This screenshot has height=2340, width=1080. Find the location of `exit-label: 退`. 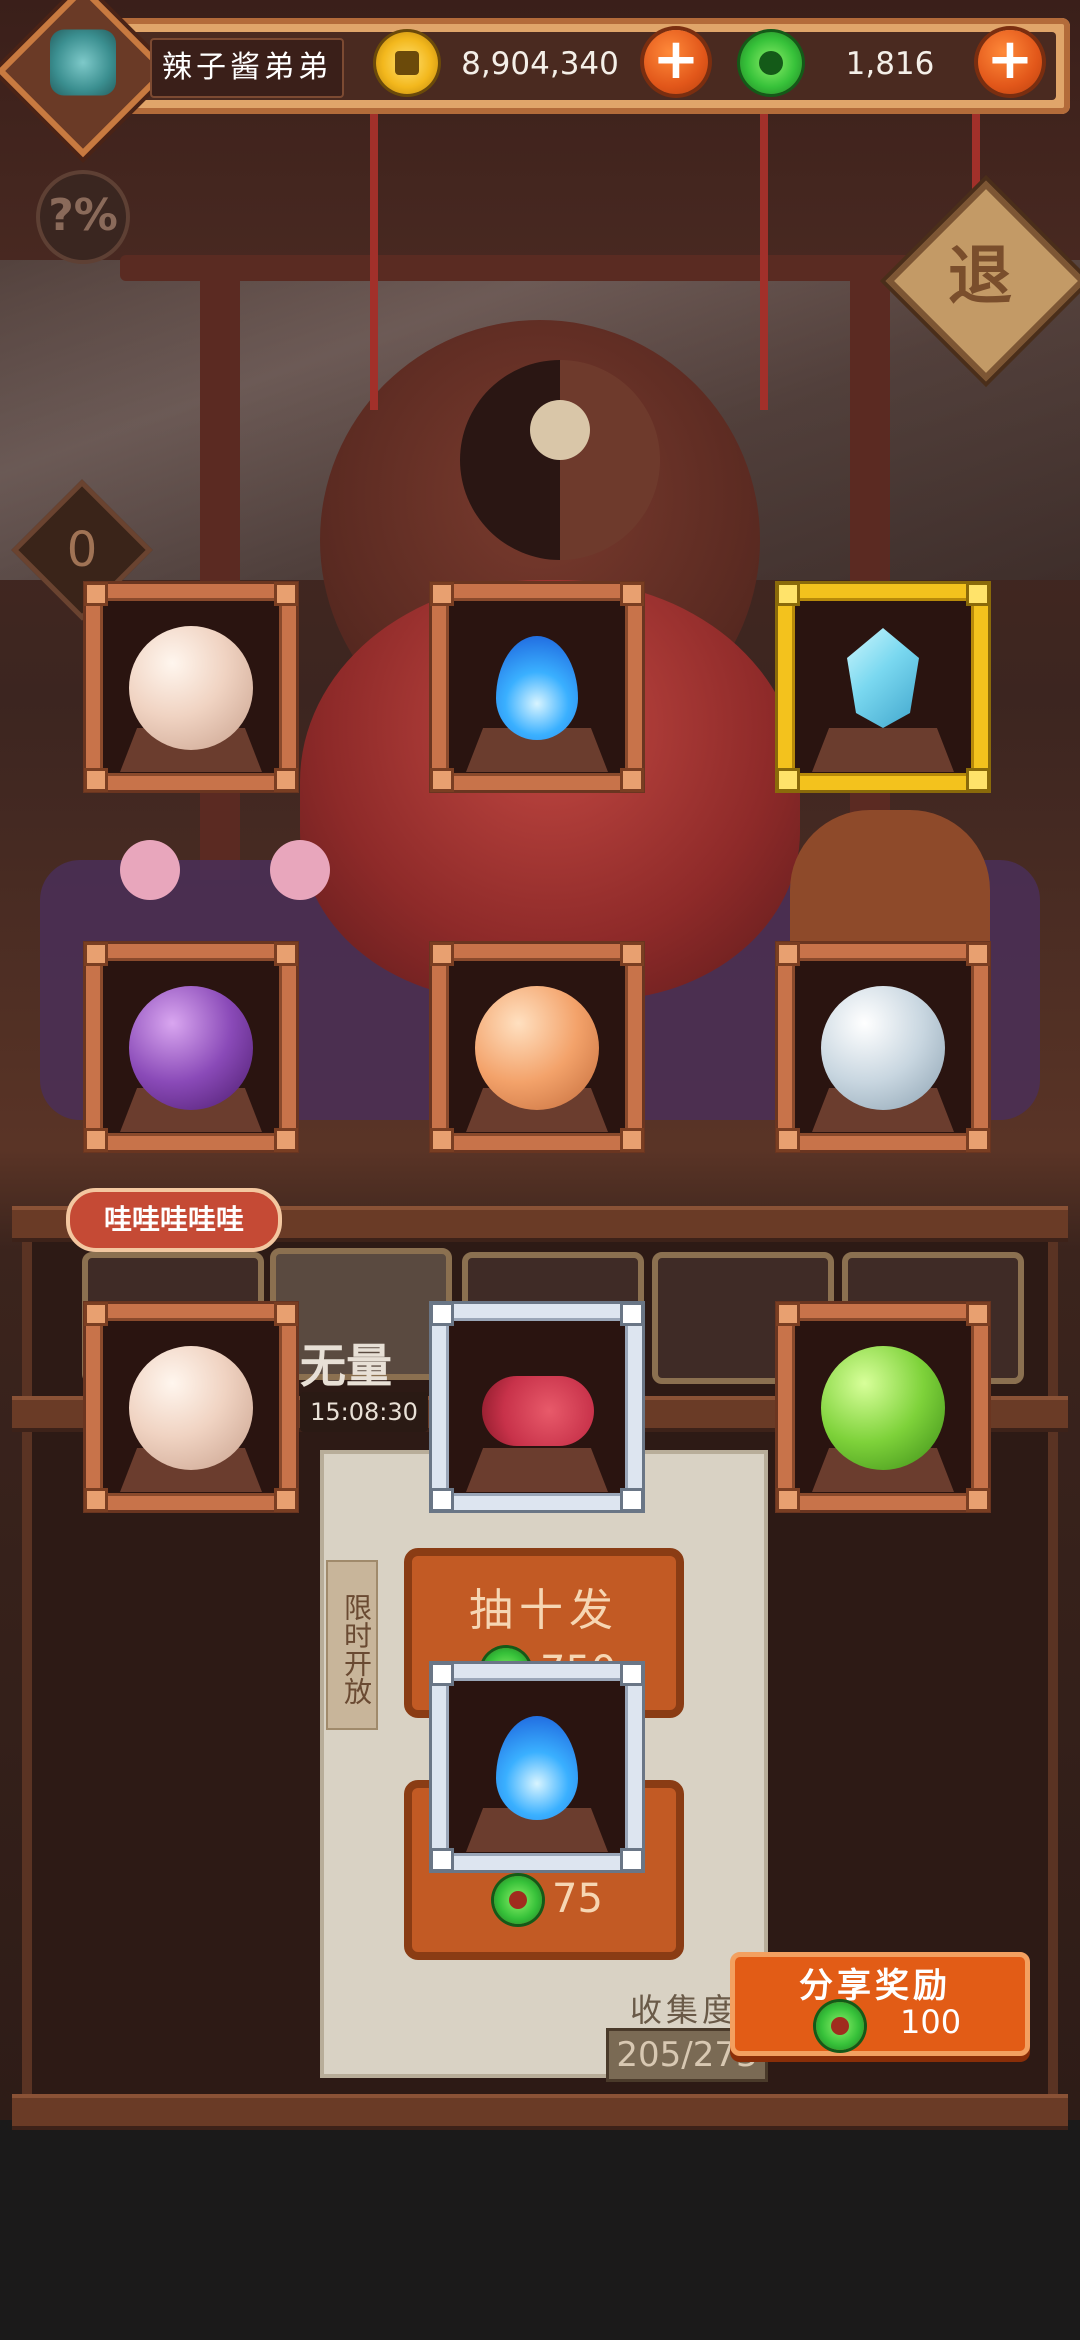

exit-label: 退 is located at coordinates (980, 277).